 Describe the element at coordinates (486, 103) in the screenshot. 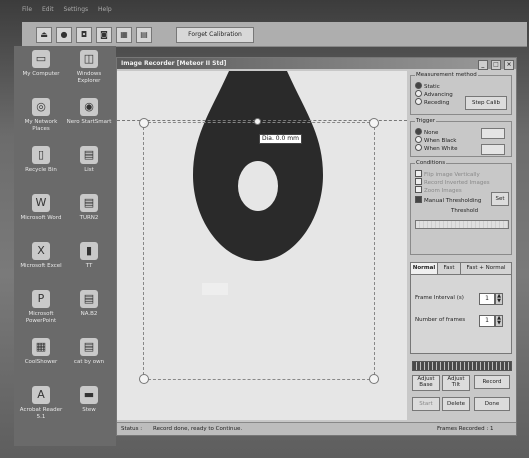

I see `step-calib-button: Step Calib` at that location.